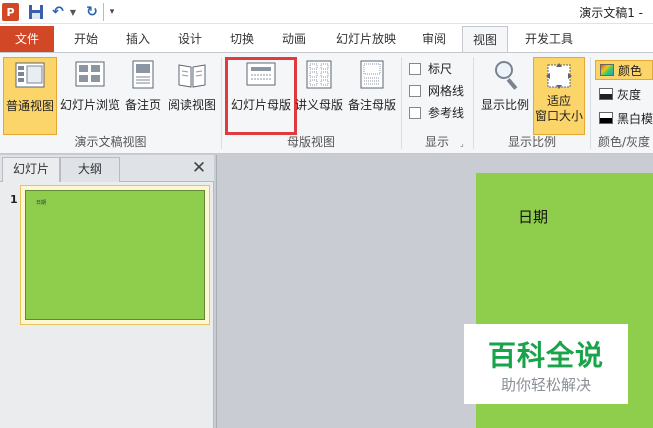 The image size is (653, 428). I want to click on color-button: 颜色, so click(624, 70).